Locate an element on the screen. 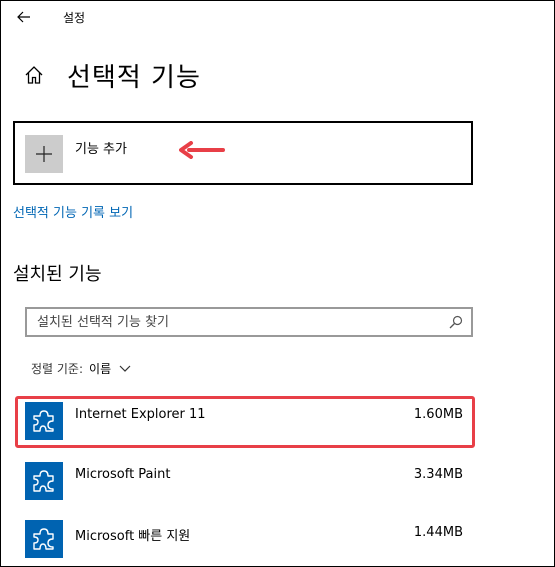 The height and width of the screenshot is (567, 555). page-title: 선택적 기능 is located at coordinates (134, 77).